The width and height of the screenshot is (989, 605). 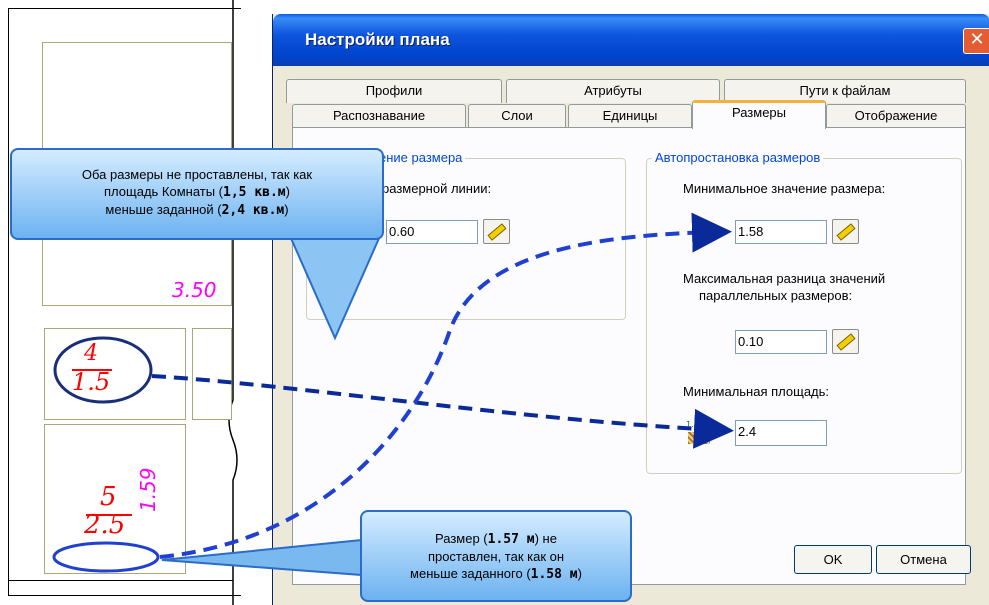 I want to click on tab-units: Единицы, so click(x=630, y=116).